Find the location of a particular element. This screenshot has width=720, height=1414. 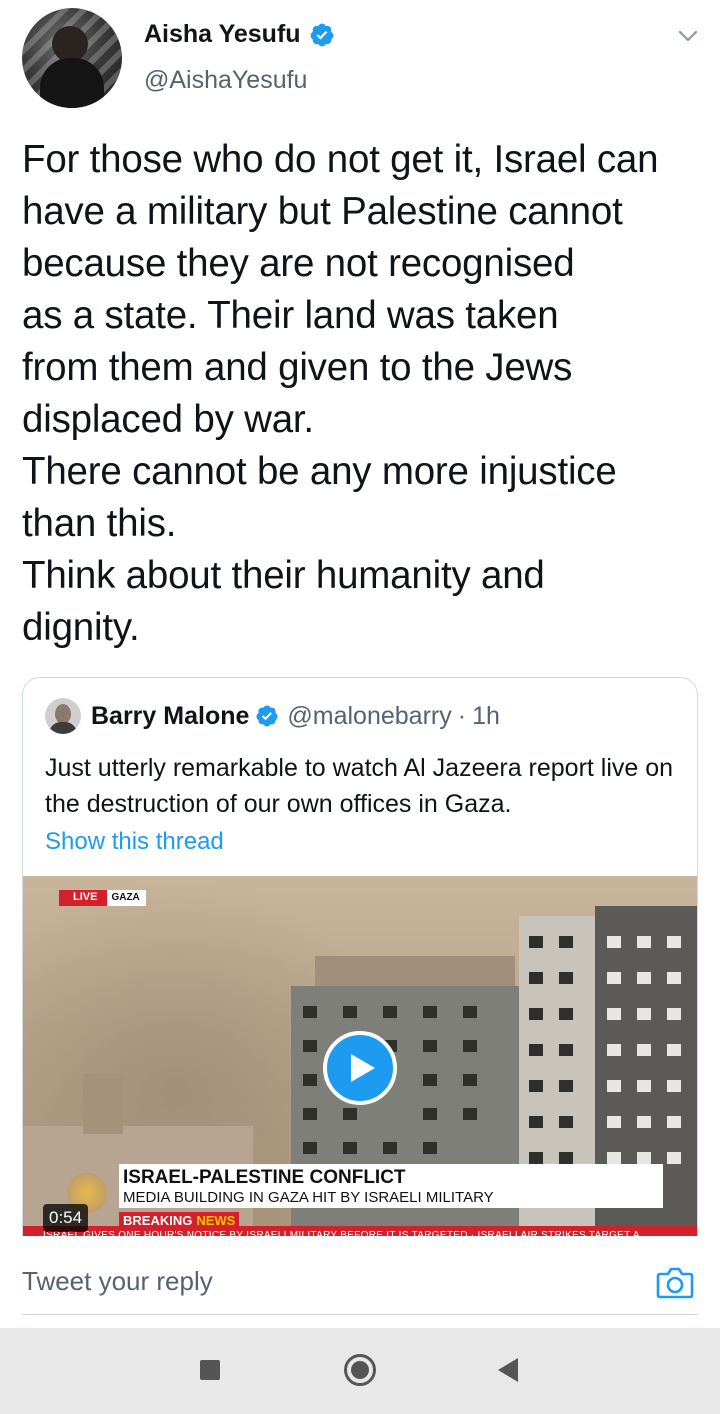

reply-input: Tweet your reply is located at coordinates (117, 1281).